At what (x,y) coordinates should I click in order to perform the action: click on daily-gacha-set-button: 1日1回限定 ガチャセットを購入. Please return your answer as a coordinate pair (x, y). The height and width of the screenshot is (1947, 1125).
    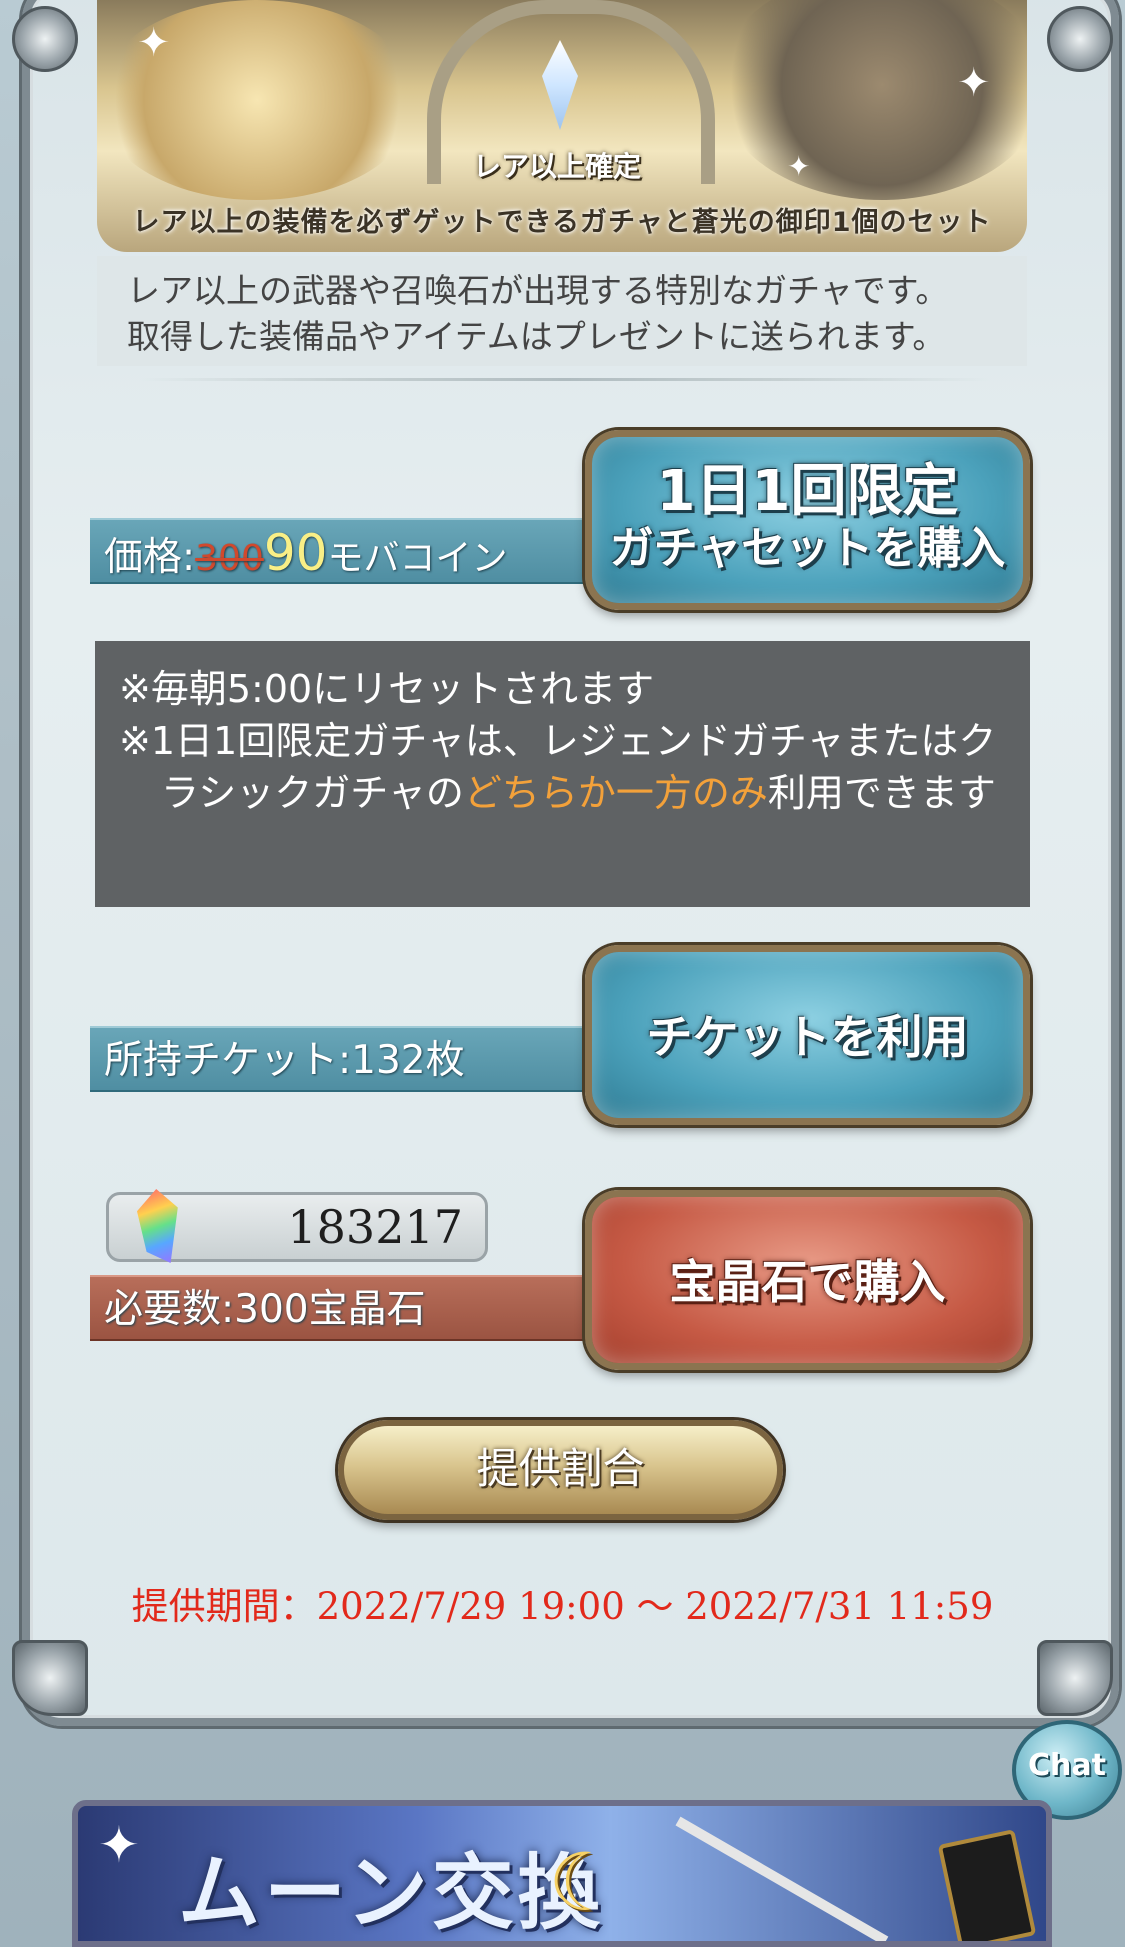
    Looking at the image, I should click on (807, 520).